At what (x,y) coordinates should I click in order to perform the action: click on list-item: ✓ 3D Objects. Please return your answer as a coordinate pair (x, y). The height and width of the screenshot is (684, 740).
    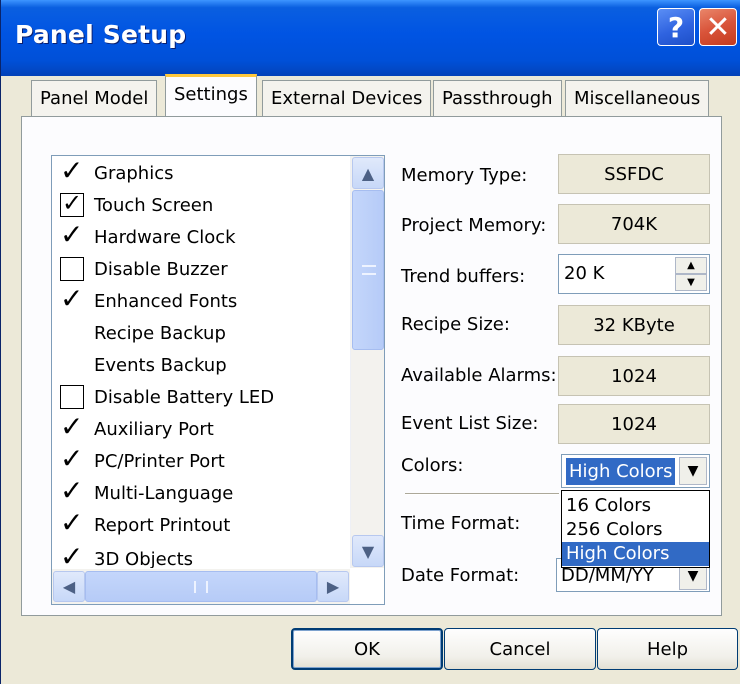
    Looking at the image, I should click on (205, 554).